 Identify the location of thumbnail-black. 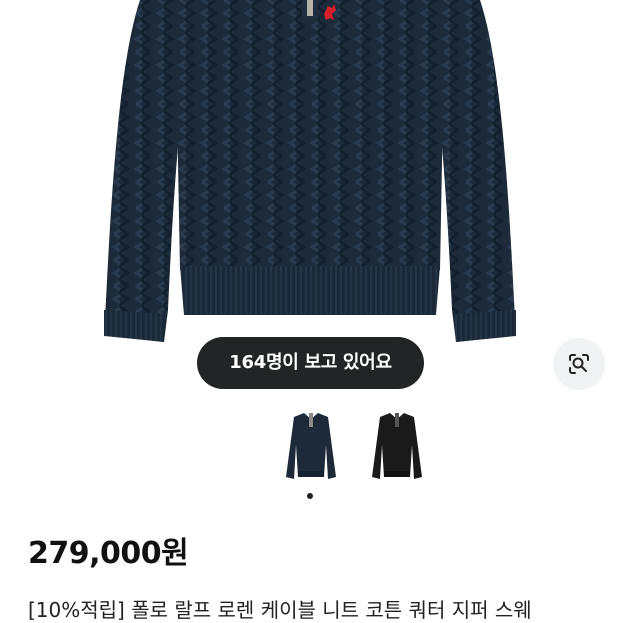
(397, 445).